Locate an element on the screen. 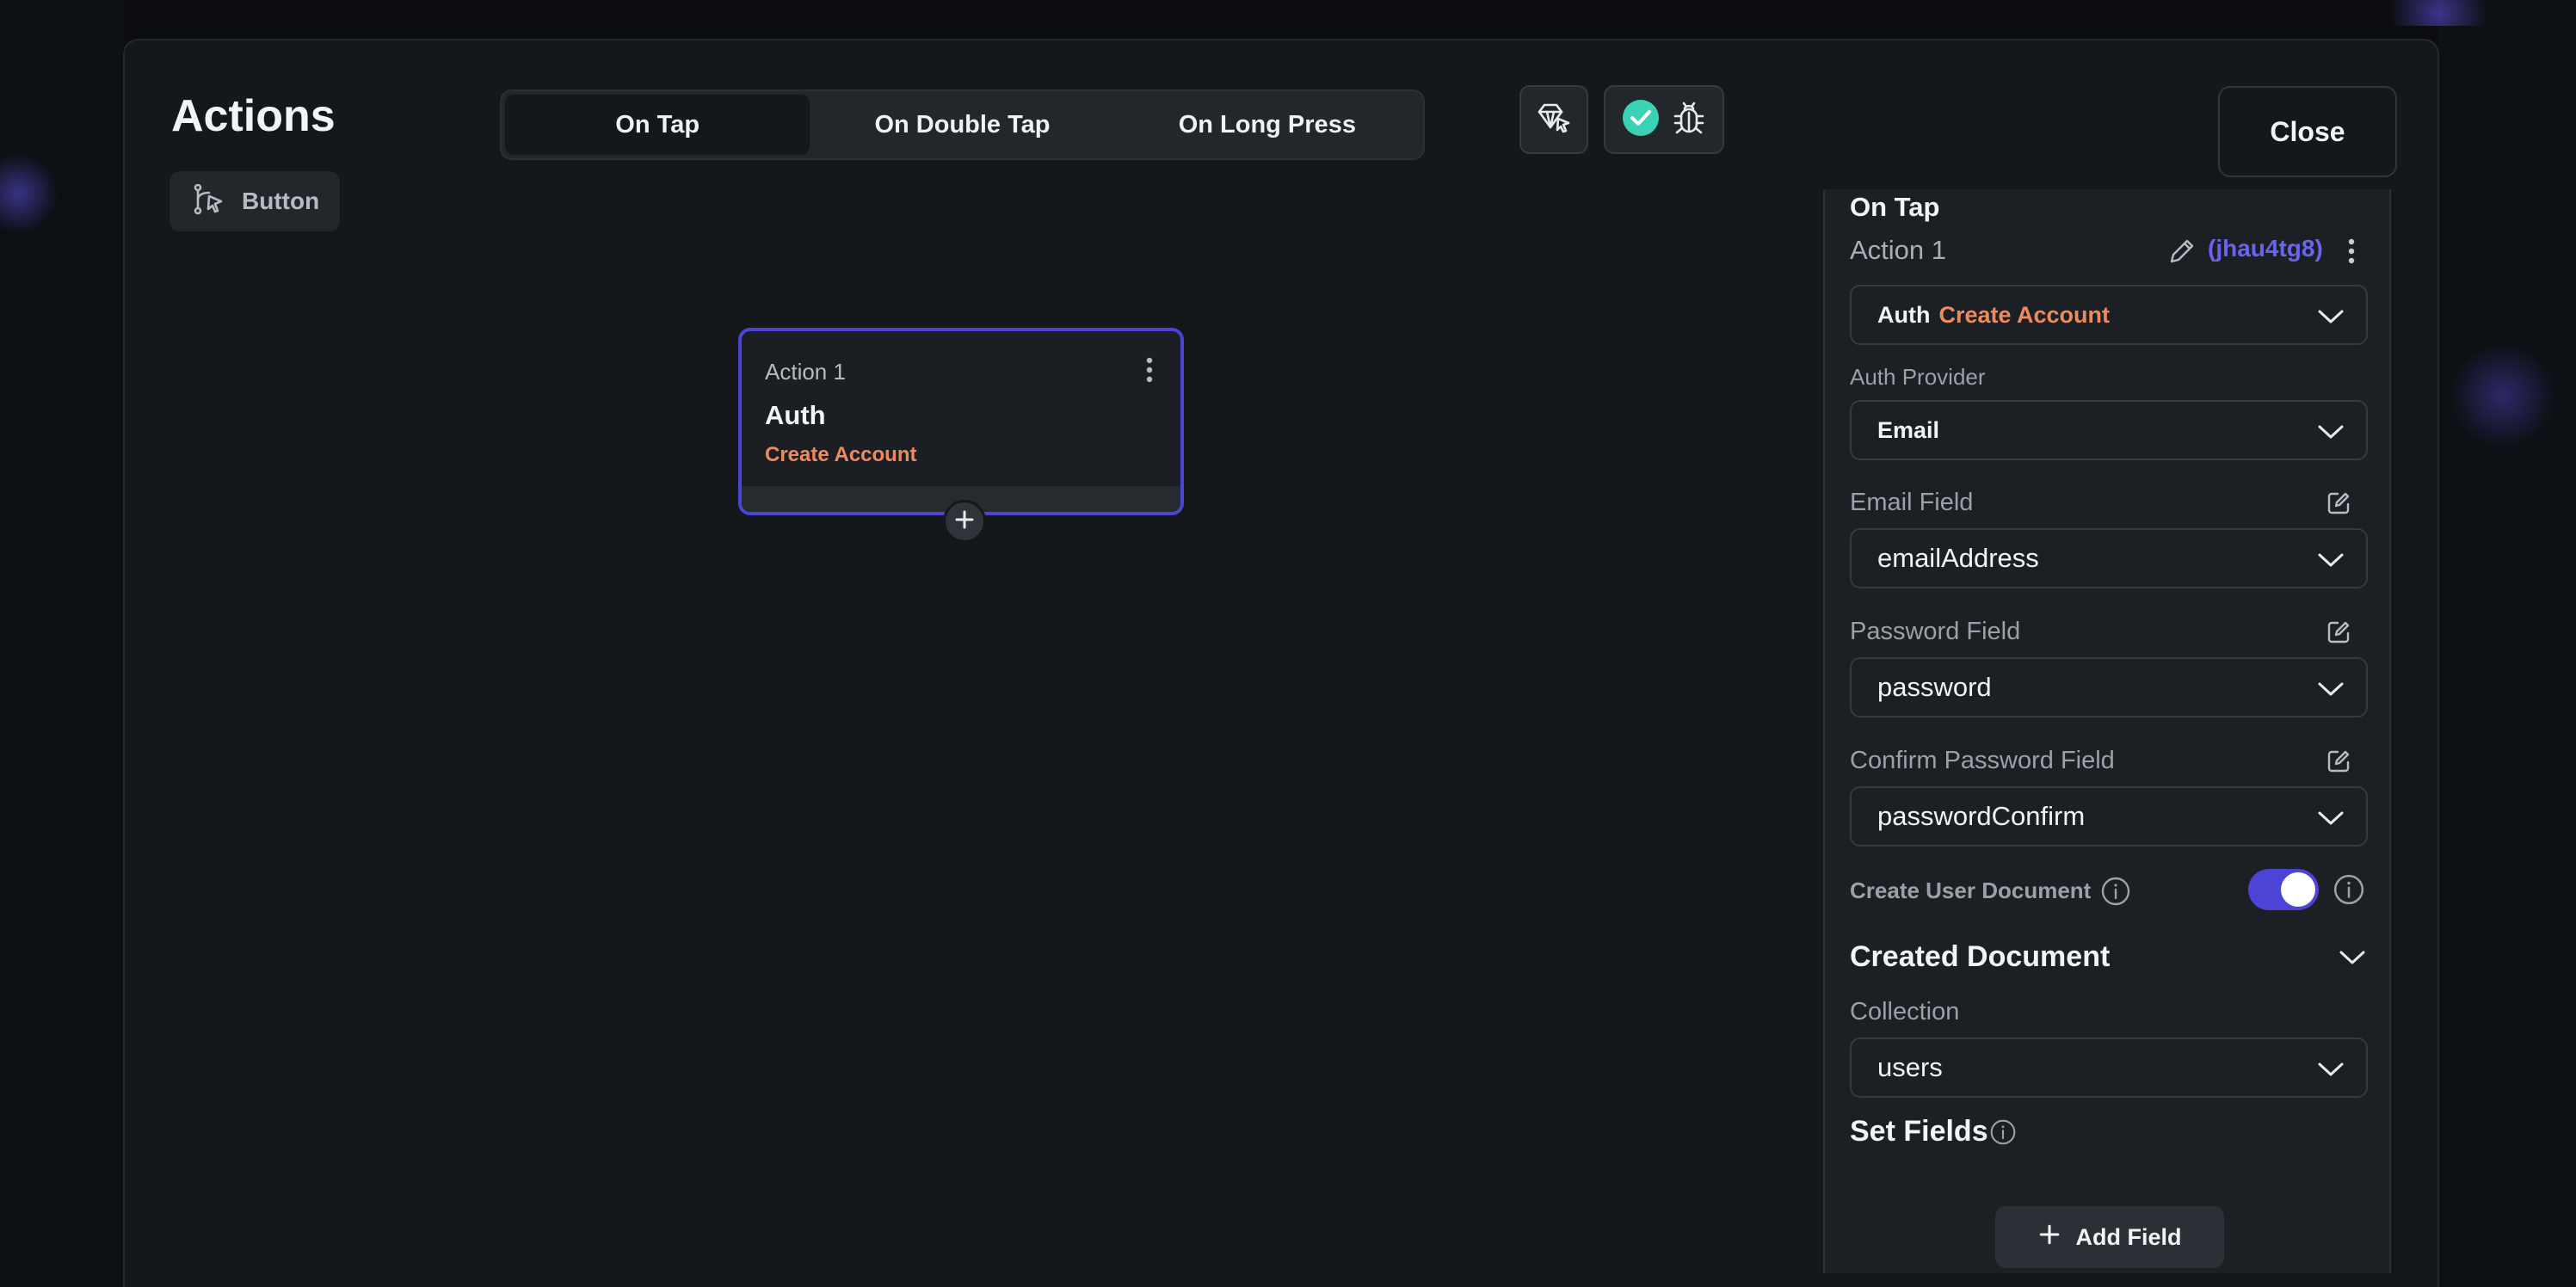  widget-chip: Button is located at coordinates (255, 201).